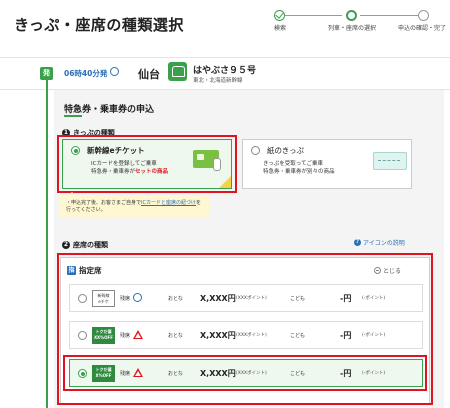 The width and height of the screenshot is (450, 408). What do you see at coordinates (351, 28) in the screenshot?
I see `step-label-select: 列車・座席の選択` at bounding box center [351, 28].